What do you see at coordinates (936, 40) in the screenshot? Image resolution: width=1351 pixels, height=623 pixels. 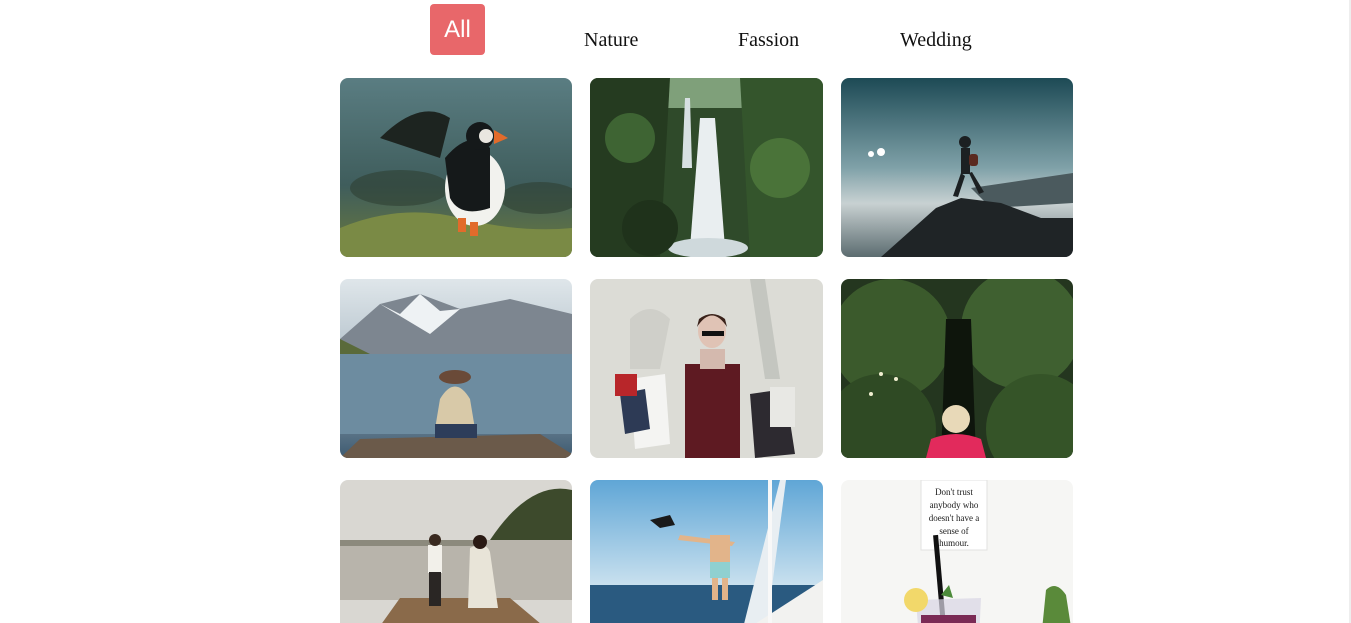 I see `filter-wedding-button: Wedding` at bounding box center [936, 40].